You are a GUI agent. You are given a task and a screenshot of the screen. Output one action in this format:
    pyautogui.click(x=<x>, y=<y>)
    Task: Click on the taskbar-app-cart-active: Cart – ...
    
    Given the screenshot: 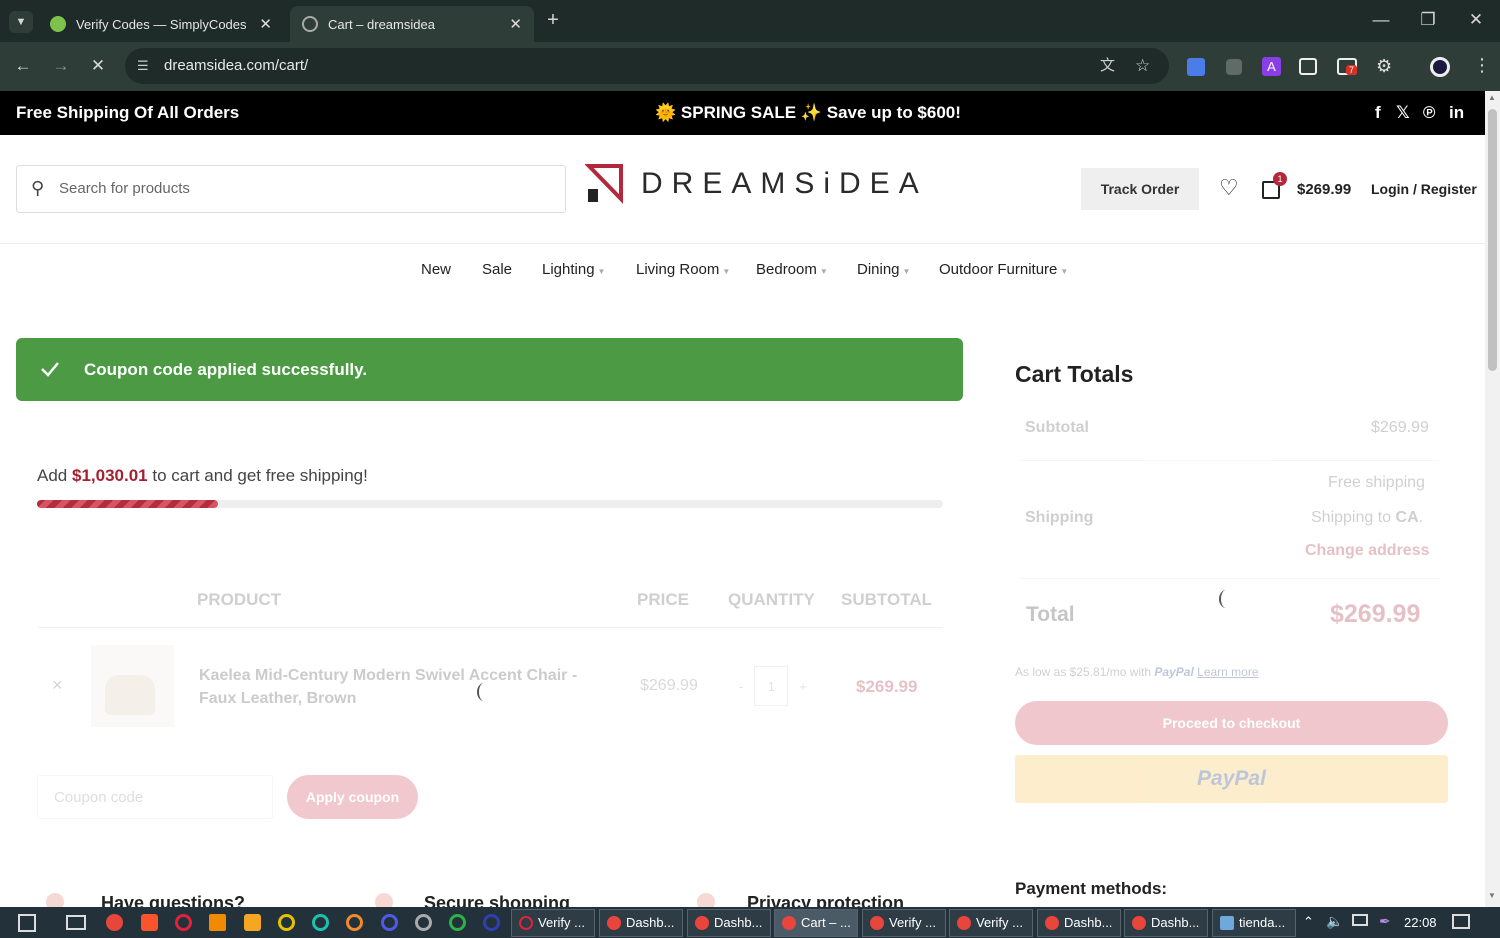 What is the action you would take?
    pyautogui.click(x=816, y=923)
    